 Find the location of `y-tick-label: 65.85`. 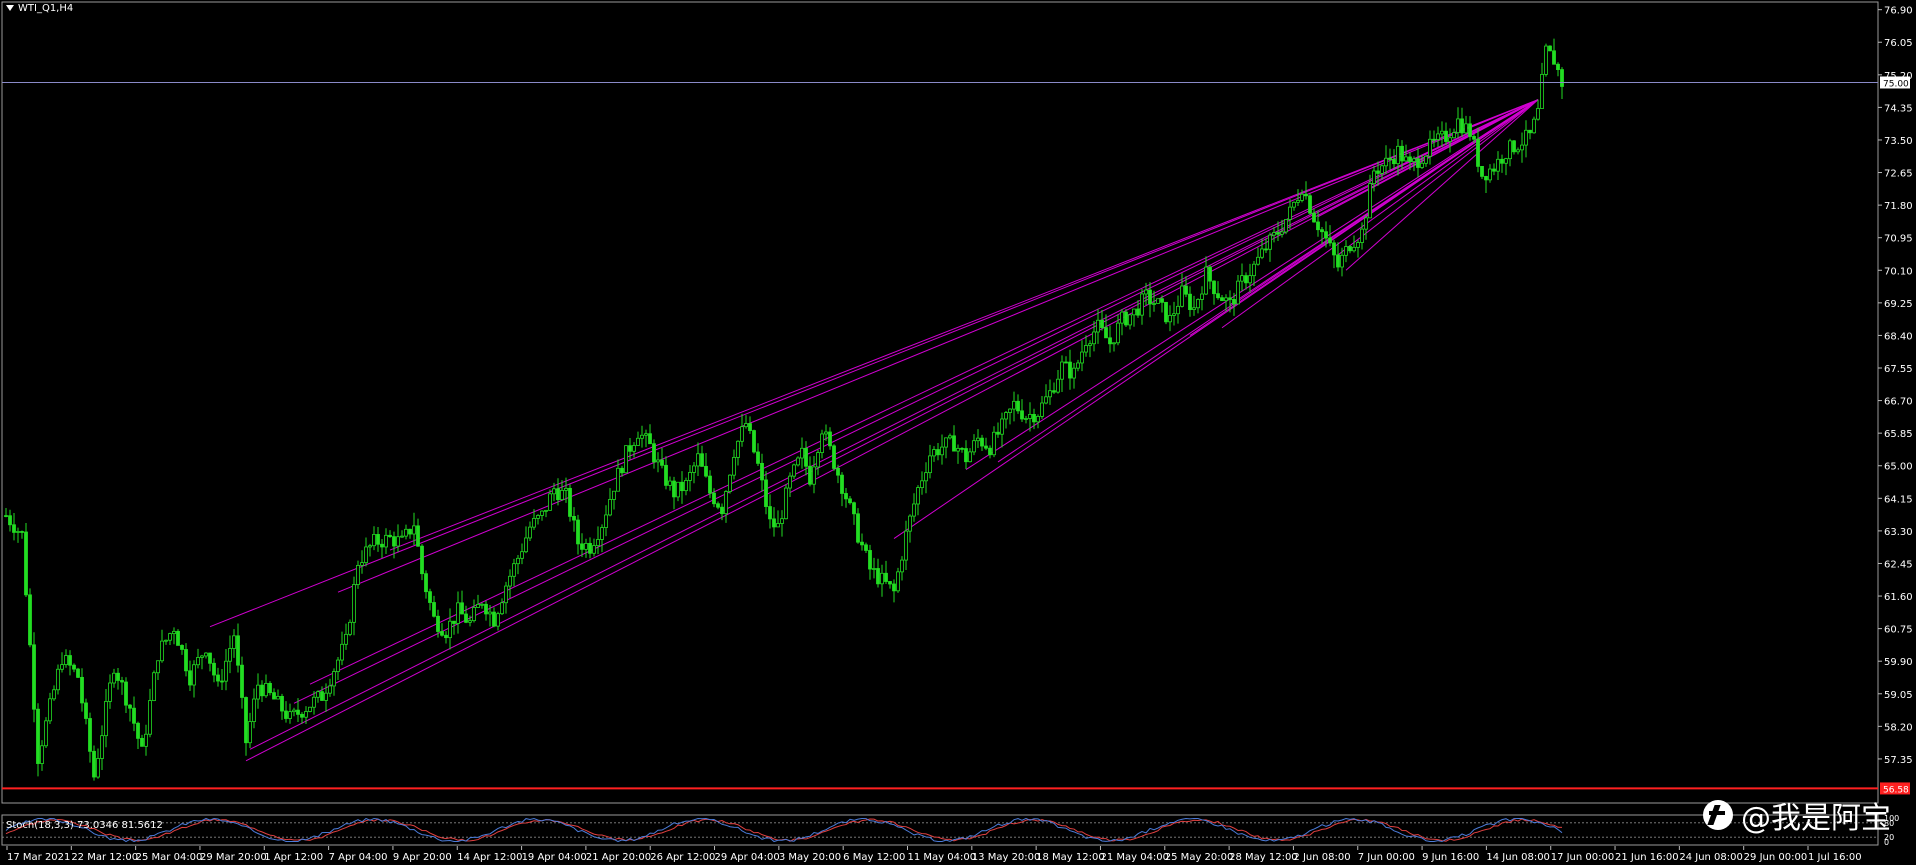

y-tick-label: 65.85 is located at coordinates (1898, 434).